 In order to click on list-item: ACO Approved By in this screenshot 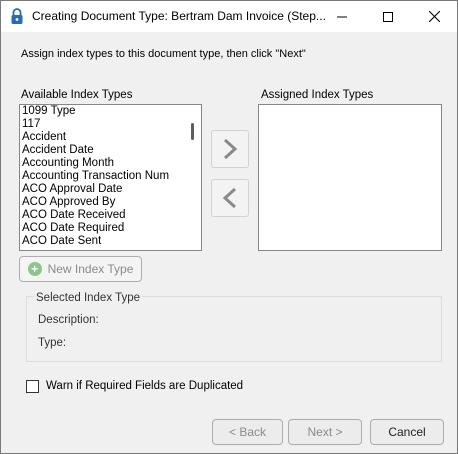, I will do `click(110, 202)`.